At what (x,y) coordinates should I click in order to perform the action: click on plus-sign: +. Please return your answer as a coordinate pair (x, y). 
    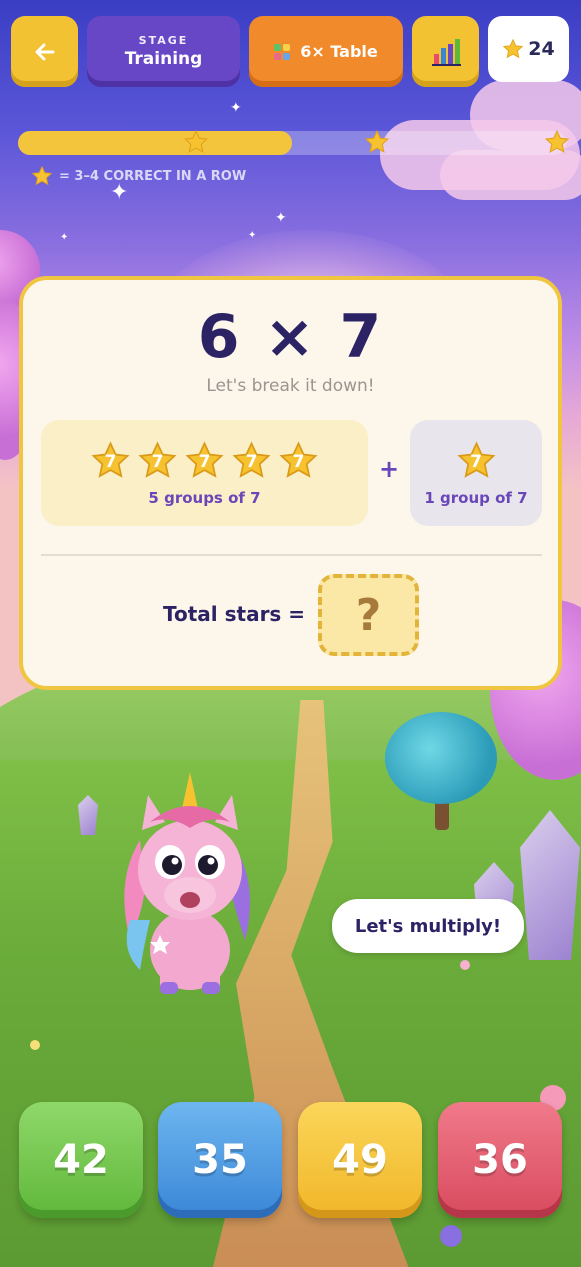
    Looking at the image, I should click on (389, 469).